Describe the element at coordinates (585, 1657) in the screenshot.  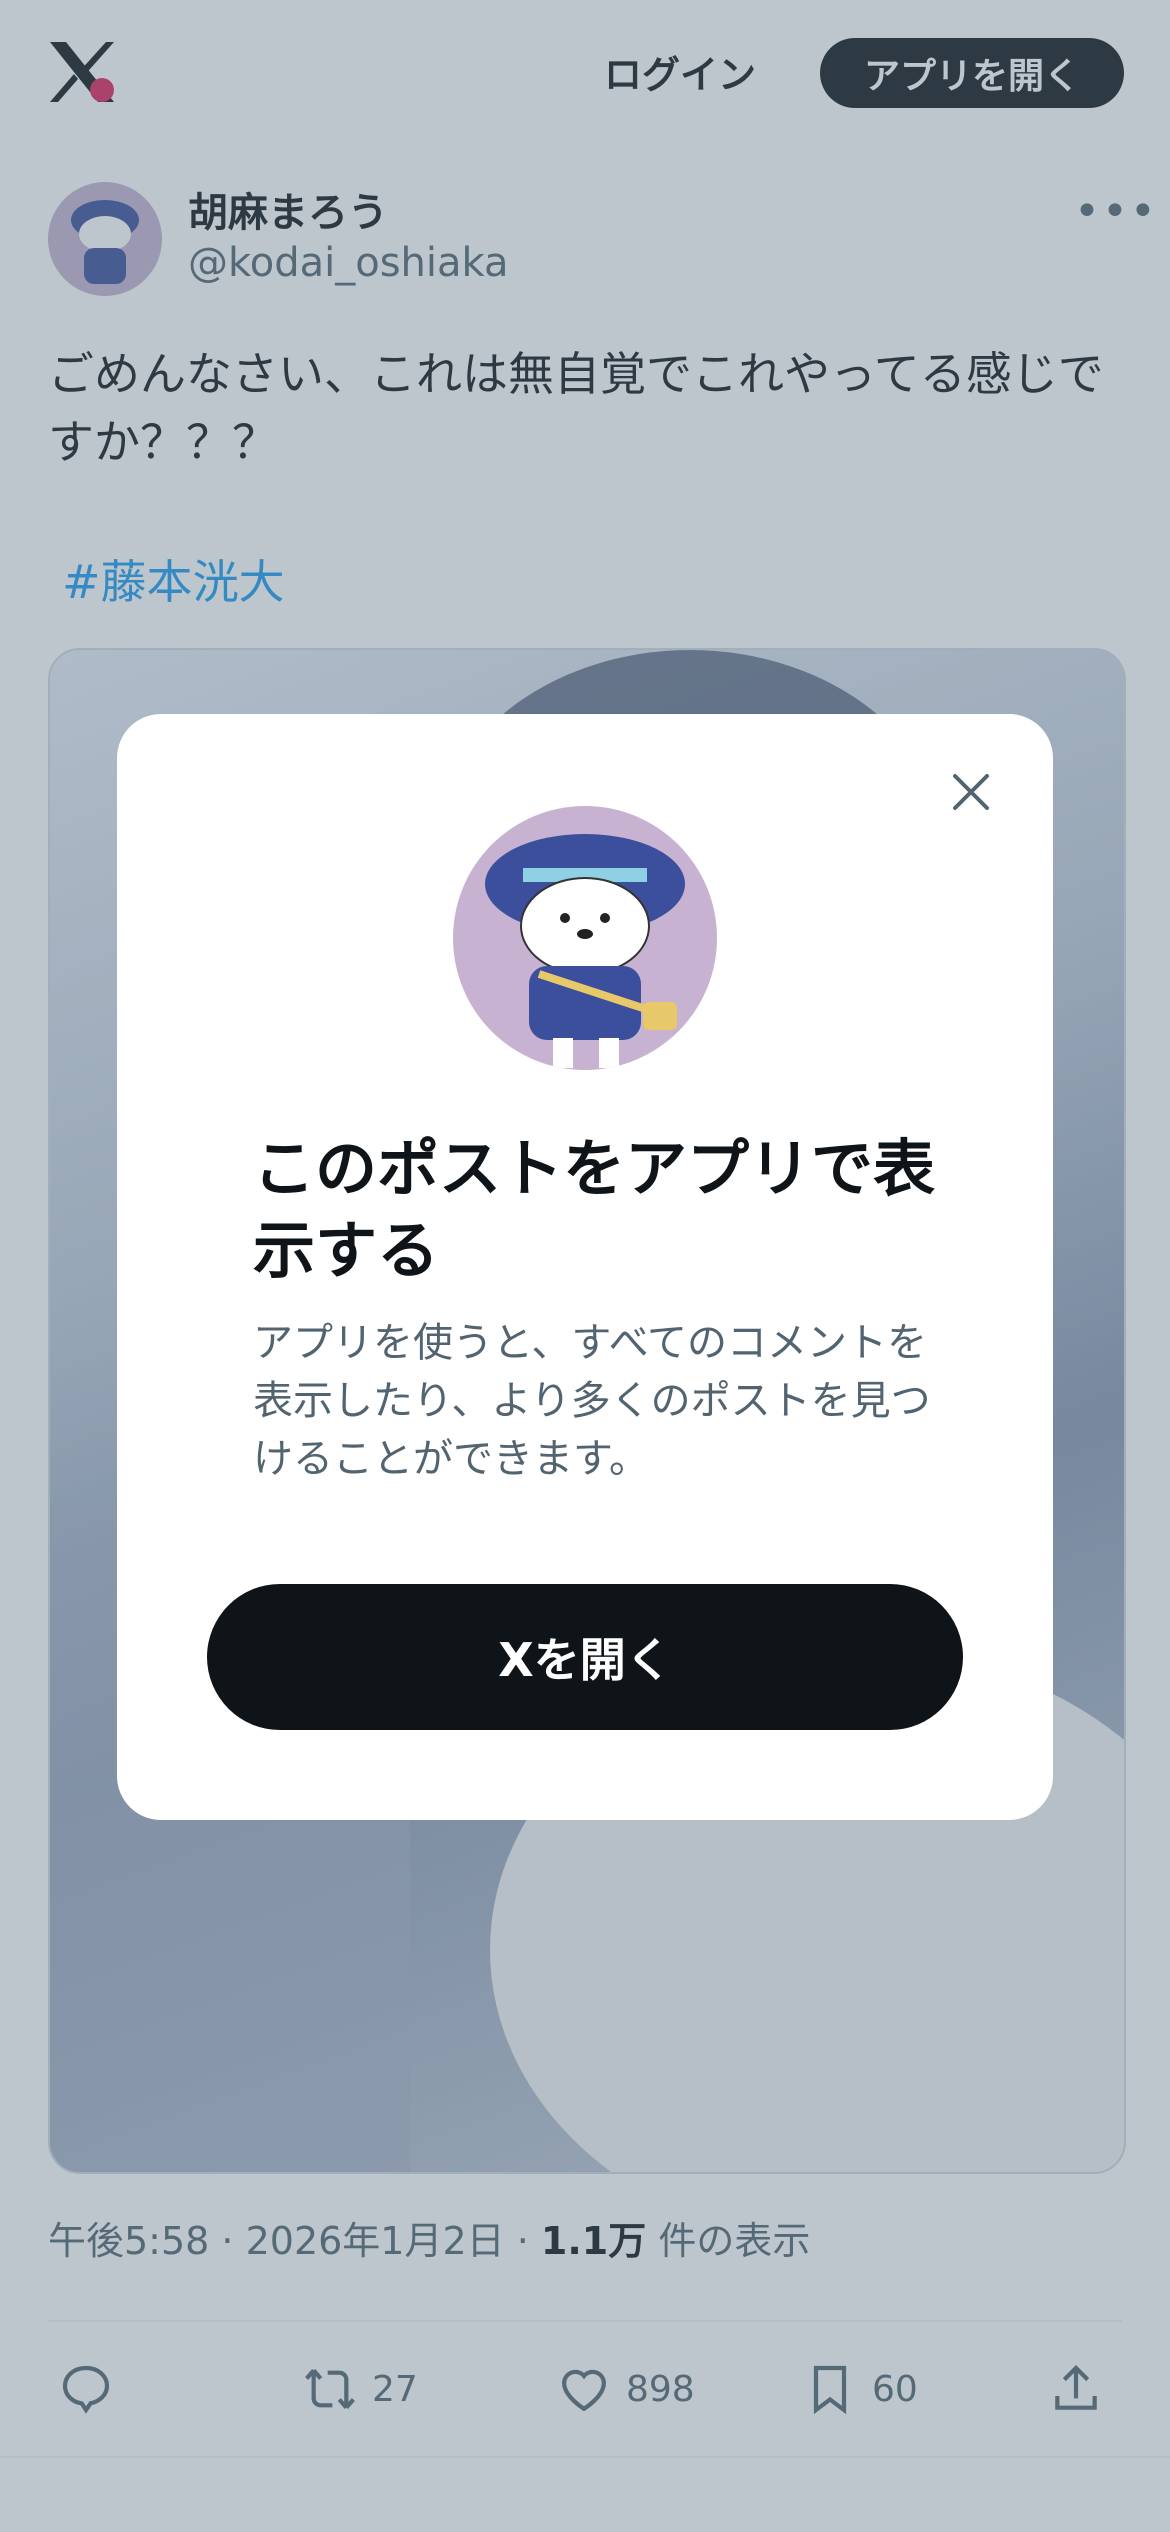
I see `open-x-button: Xを開く` at that location.